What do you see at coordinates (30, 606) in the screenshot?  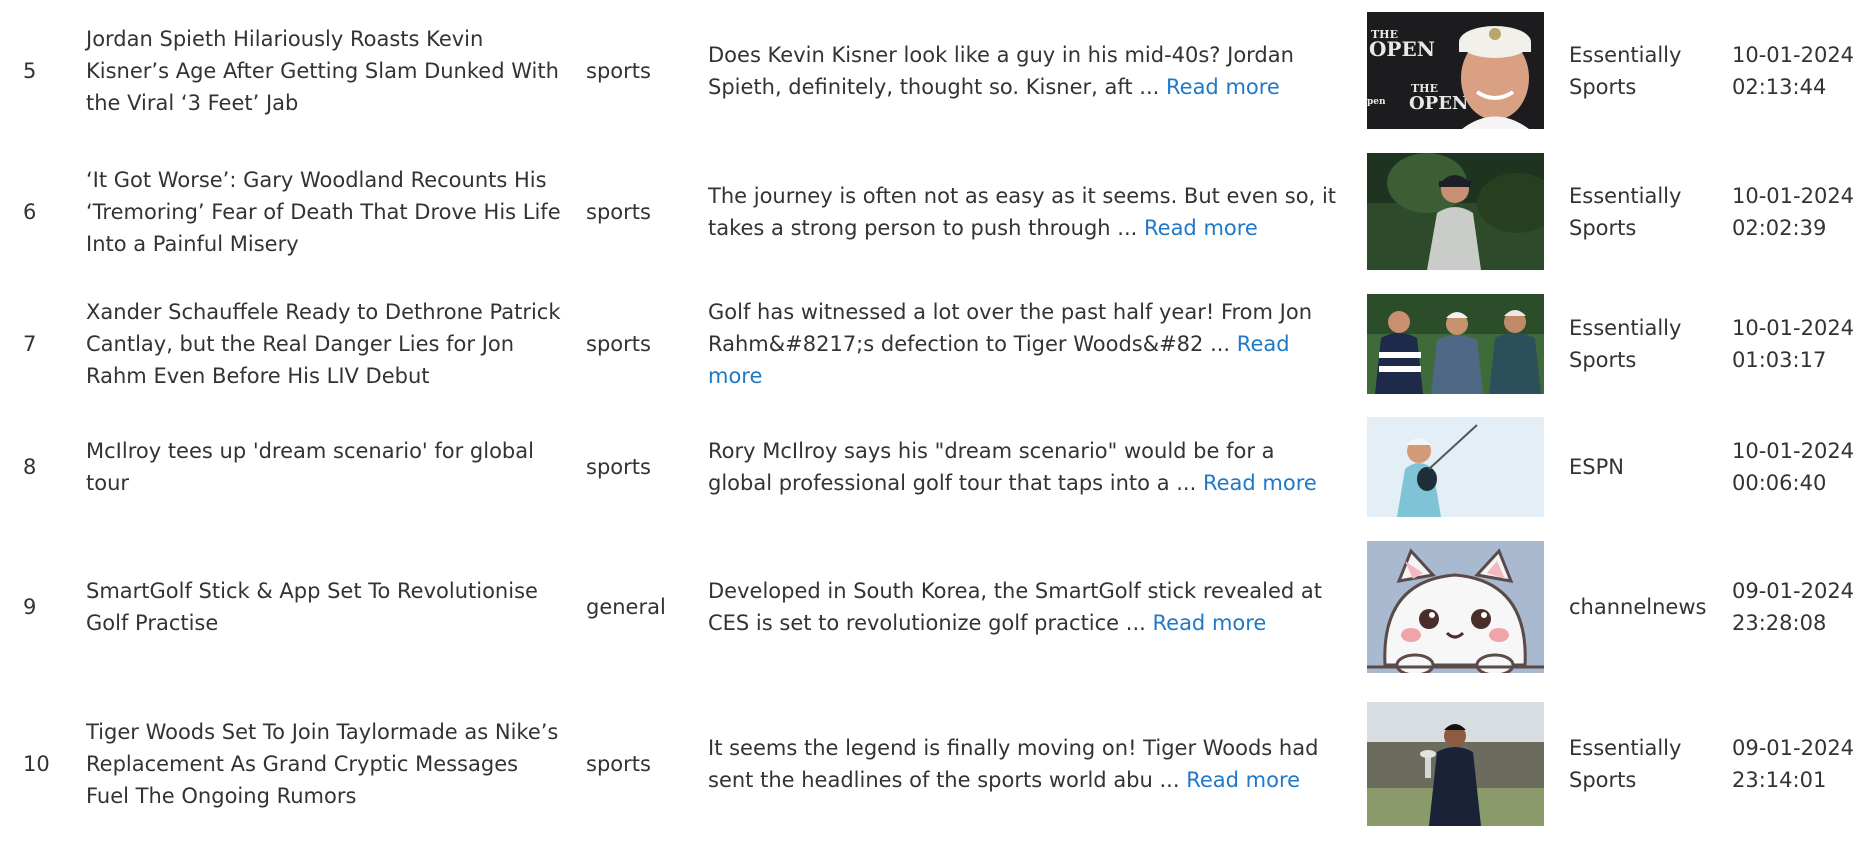 I see `row-number: 9` at bounding box center [30, 606].